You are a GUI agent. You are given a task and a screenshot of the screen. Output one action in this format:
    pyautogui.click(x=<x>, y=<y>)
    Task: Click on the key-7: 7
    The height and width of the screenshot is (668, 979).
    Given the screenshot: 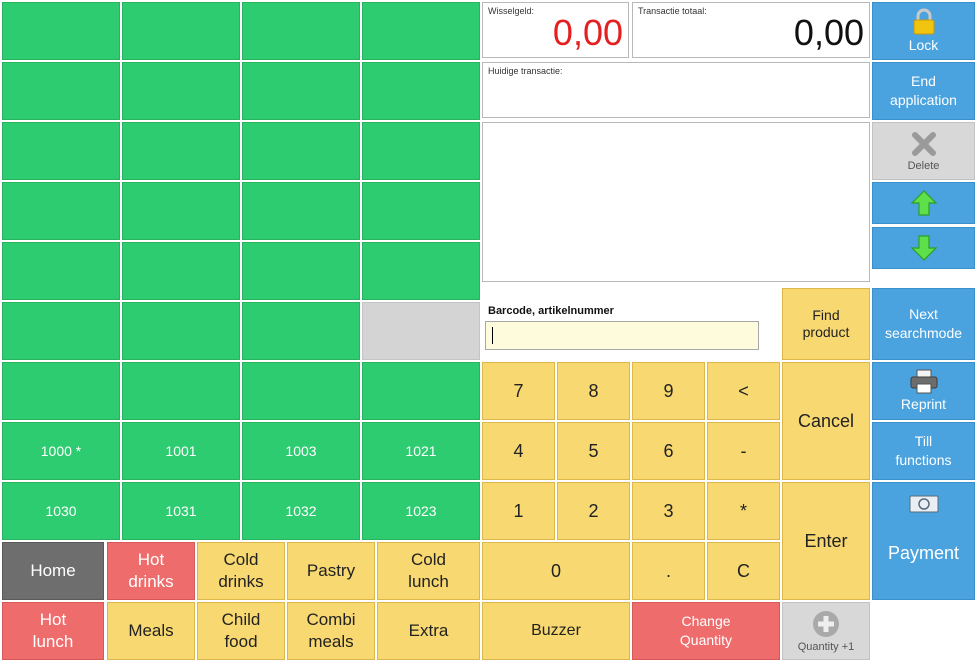 What is the action you would take?
    pyautogui.click(x=518, y=391)
    